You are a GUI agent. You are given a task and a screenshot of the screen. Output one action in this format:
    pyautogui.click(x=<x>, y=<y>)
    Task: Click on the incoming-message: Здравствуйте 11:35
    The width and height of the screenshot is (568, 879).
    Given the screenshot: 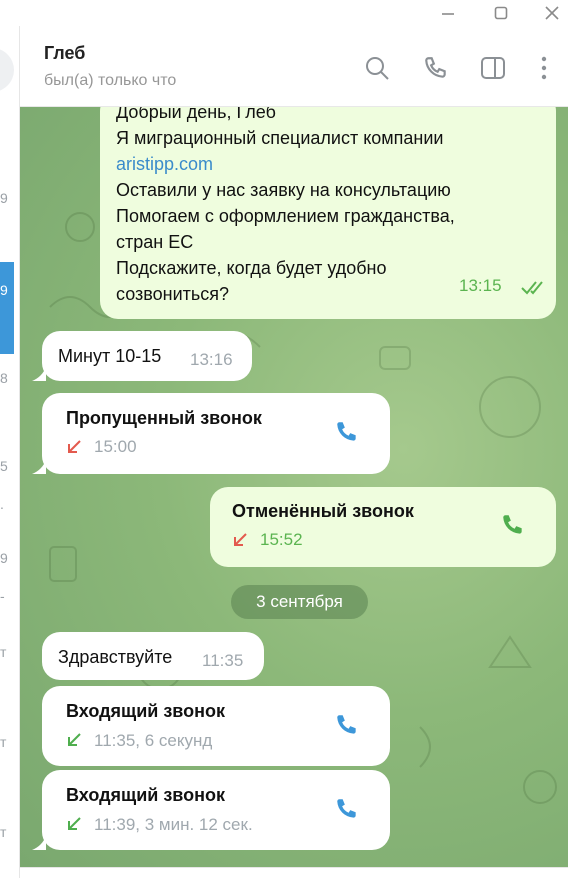 What is the action you would take?
    pyautogui.click(x=153, y=656)
    